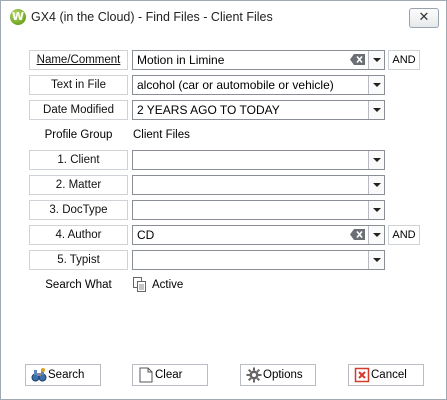 This screenshot has height=400, width=447. I want to click on search-what-label: Search What, so click(78, 285).